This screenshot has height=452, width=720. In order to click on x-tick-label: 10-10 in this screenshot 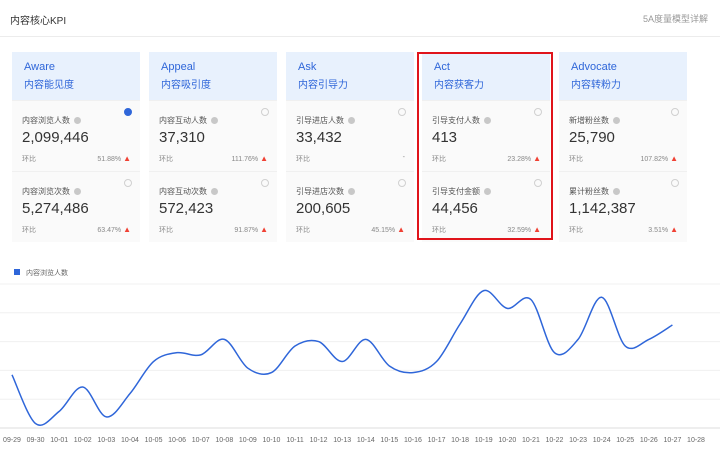, I will do `click(271, 440)`.